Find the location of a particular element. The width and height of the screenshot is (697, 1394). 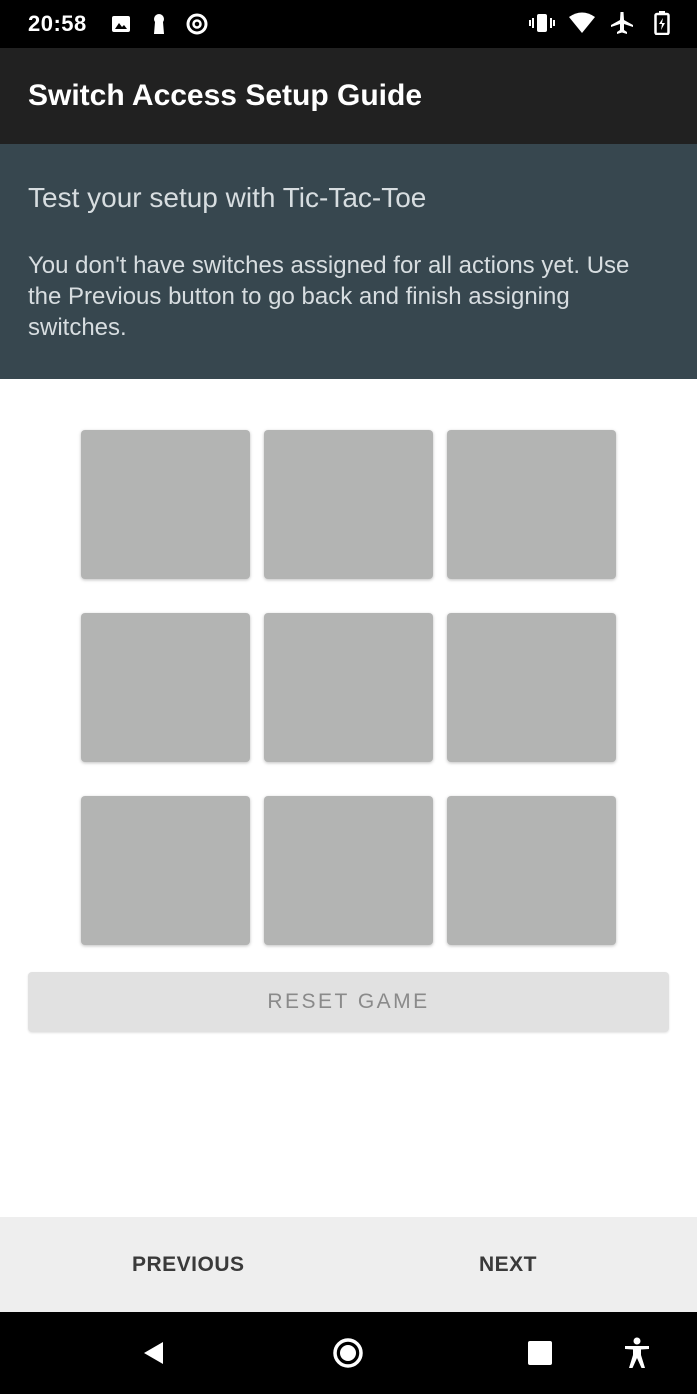

status-time: 20:58 is located at coordinates (57, 23).